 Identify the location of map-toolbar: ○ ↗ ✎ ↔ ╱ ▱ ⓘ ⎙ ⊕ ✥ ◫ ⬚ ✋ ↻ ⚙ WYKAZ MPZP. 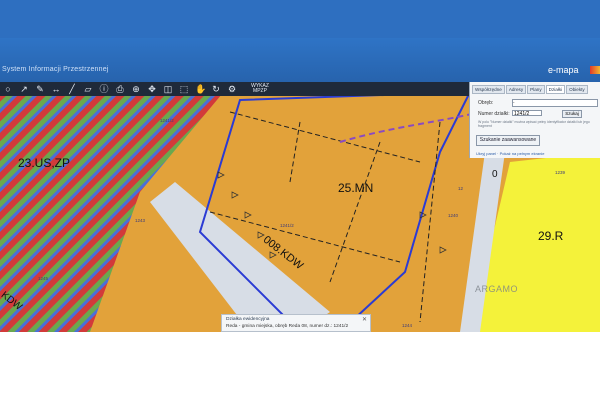
(235, 89).